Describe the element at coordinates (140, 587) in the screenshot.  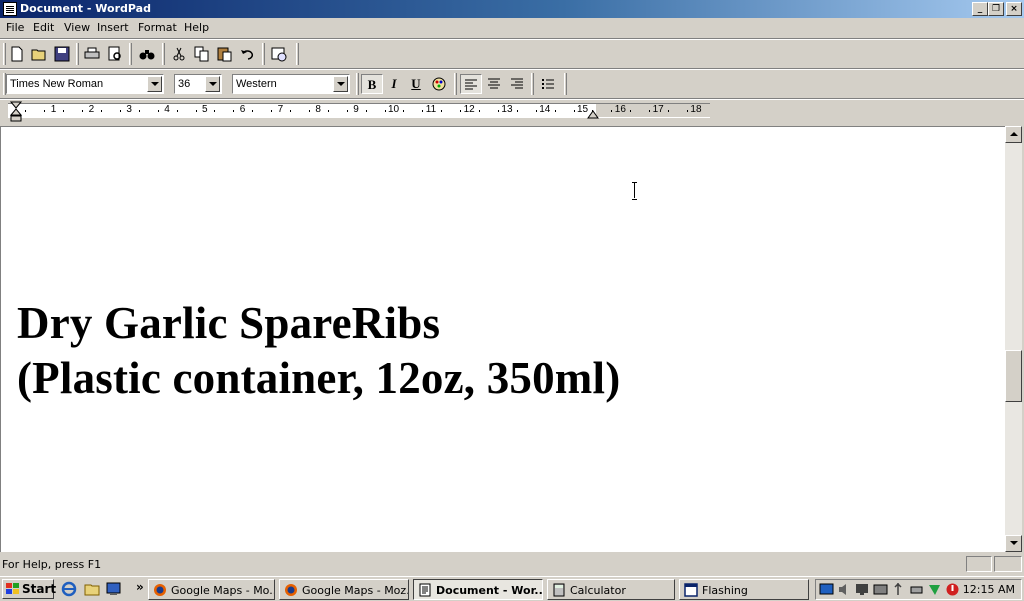
I see `quicklaunch-more: »` at that location.